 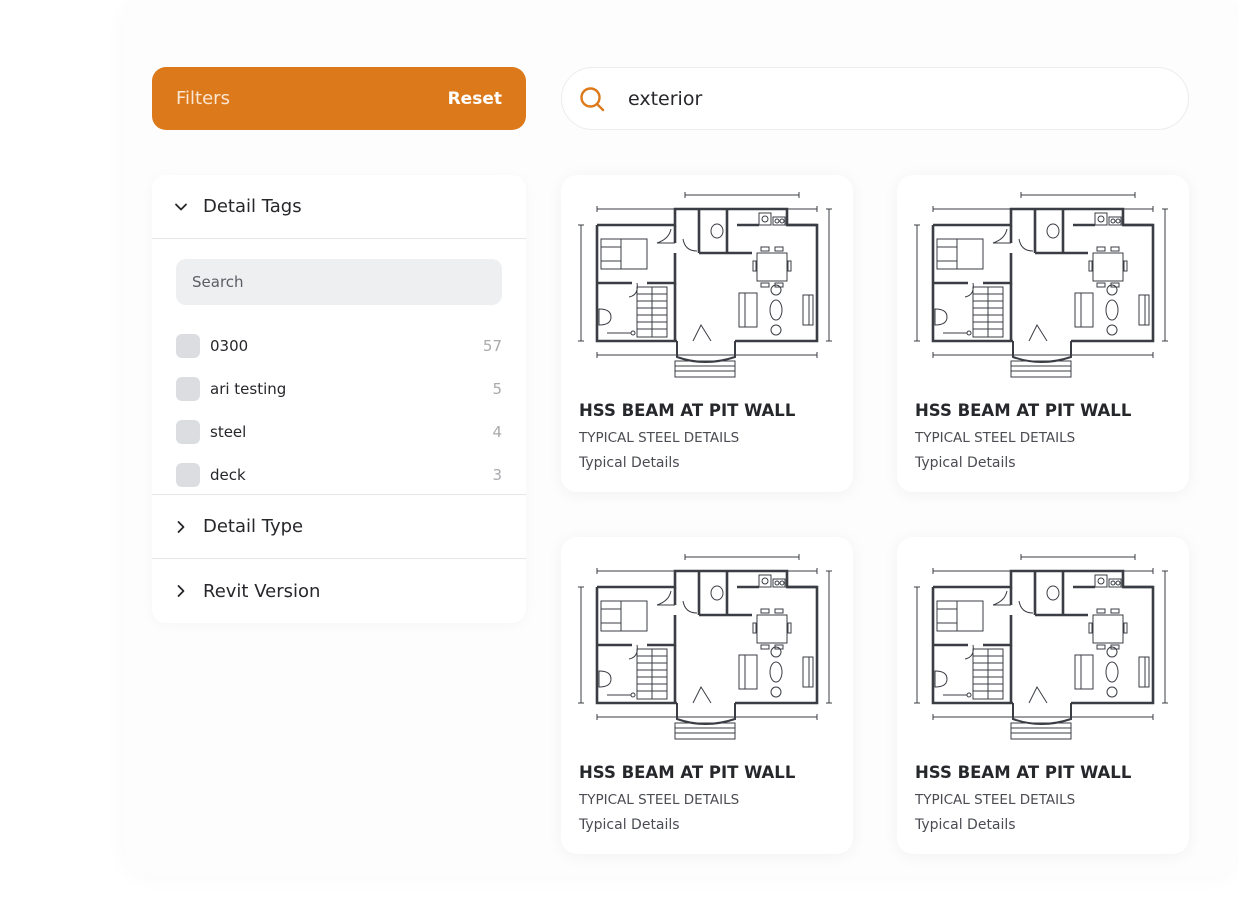 I want to click on section-detail-tags: Detail Tags, so click(x=339, y=207).